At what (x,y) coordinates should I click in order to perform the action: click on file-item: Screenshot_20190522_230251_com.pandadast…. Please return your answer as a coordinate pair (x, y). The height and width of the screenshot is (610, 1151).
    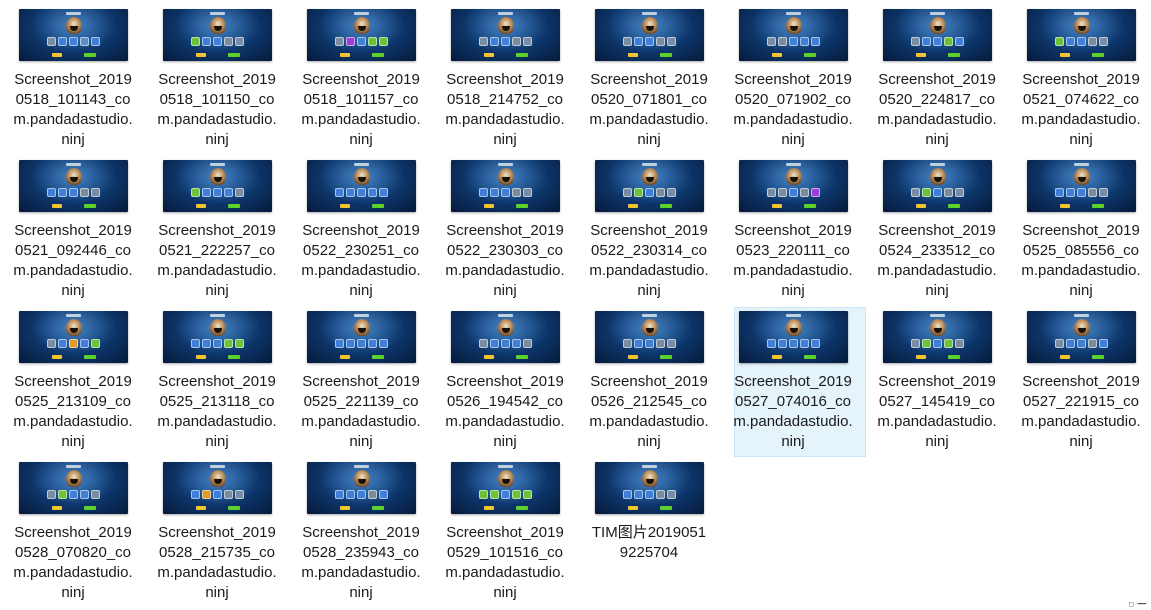
    Looking at the image, I should click on (367, 231).